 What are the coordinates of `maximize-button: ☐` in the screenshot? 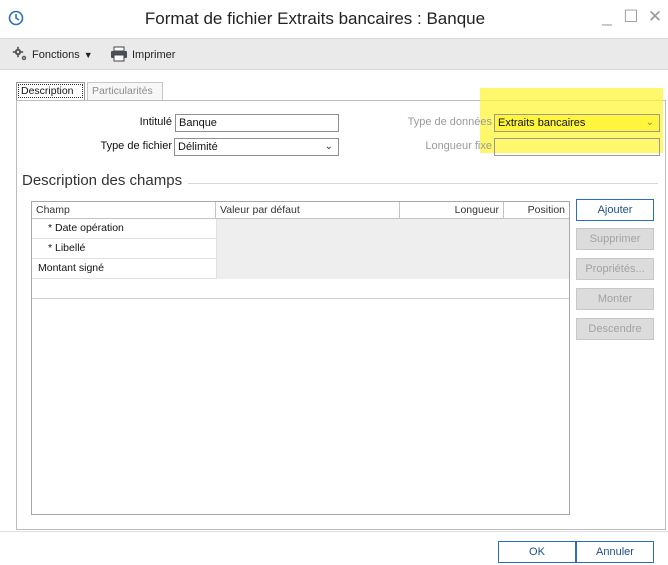 It's located at (631, 17).